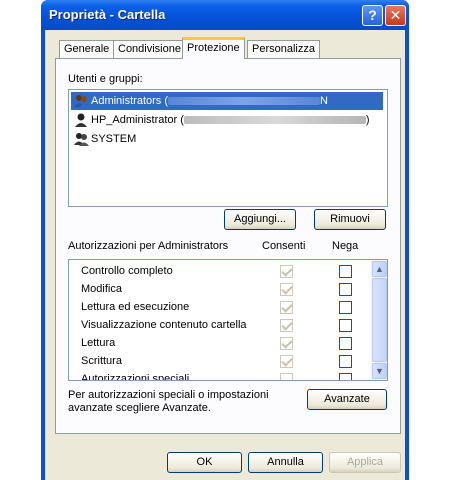  I want to click on permission-row: Lettura, so click(219, 343).